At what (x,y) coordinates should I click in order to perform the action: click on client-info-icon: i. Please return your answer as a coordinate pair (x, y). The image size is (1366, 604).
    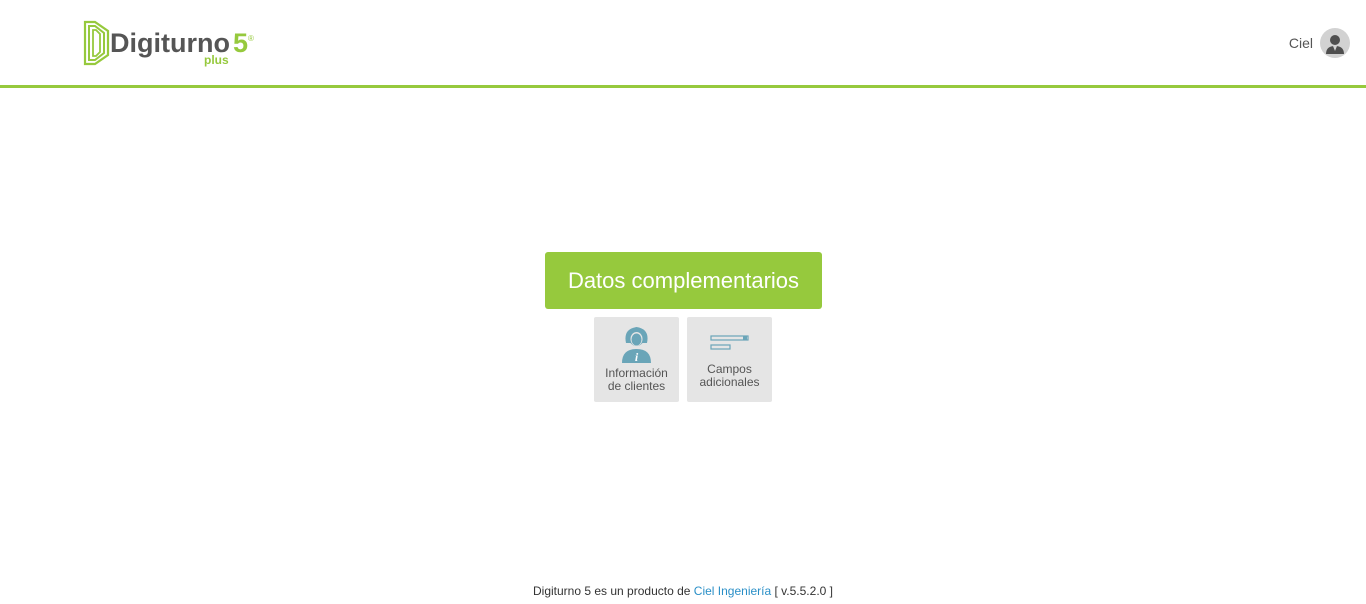
    Looking at the image, I should click on (636, 345).